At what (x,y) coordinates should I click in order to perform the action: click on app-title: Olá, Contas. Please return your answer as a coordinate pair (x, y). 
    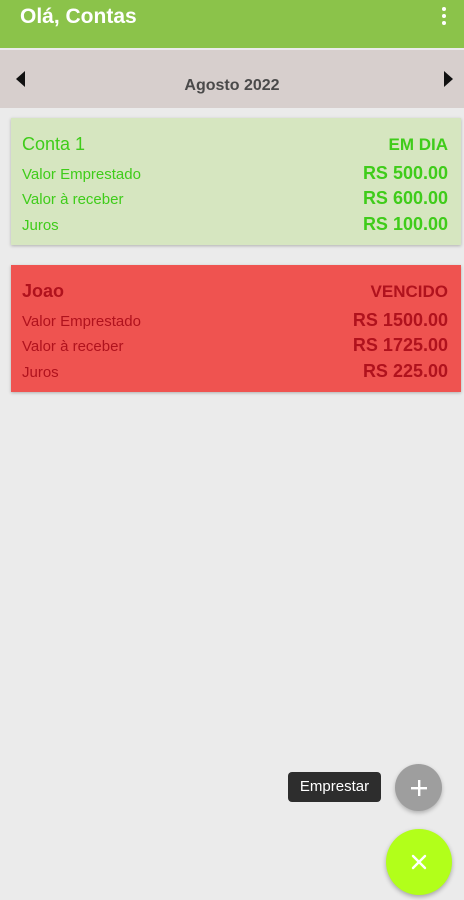
    Looking at the image, I should click on (78, 16).